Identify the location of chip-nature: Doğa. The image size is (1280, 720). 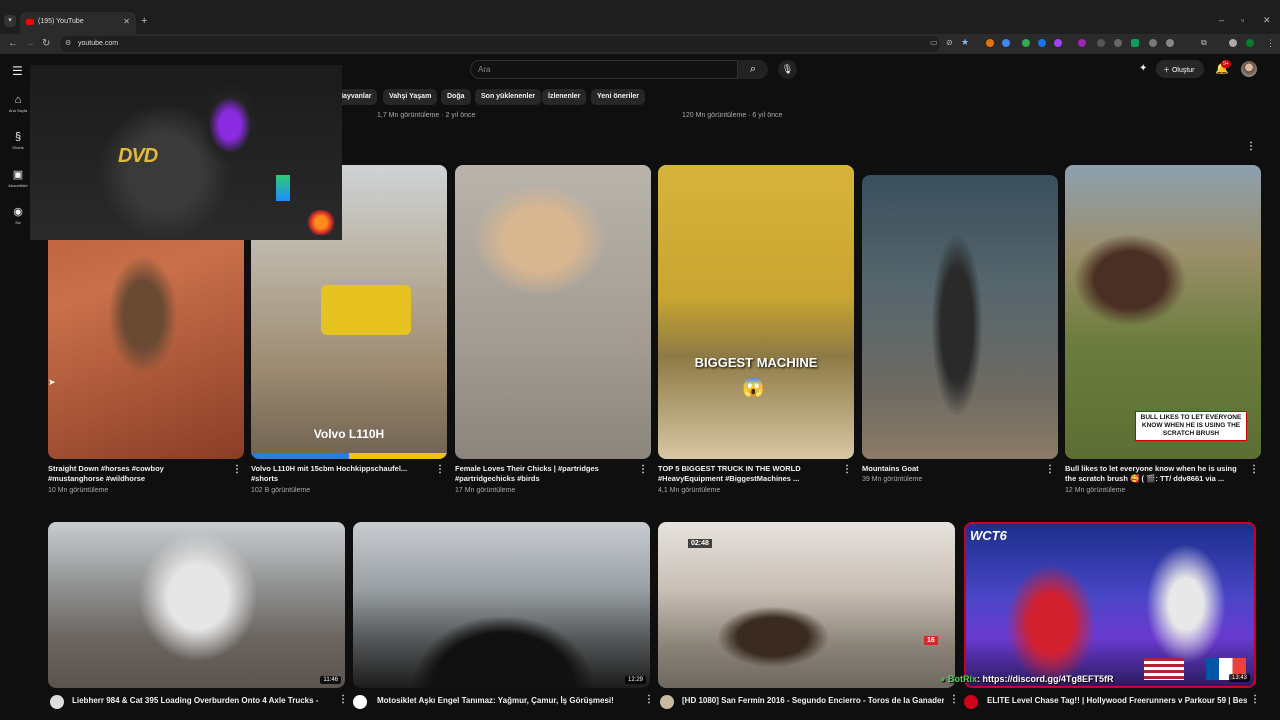
(456, 97).